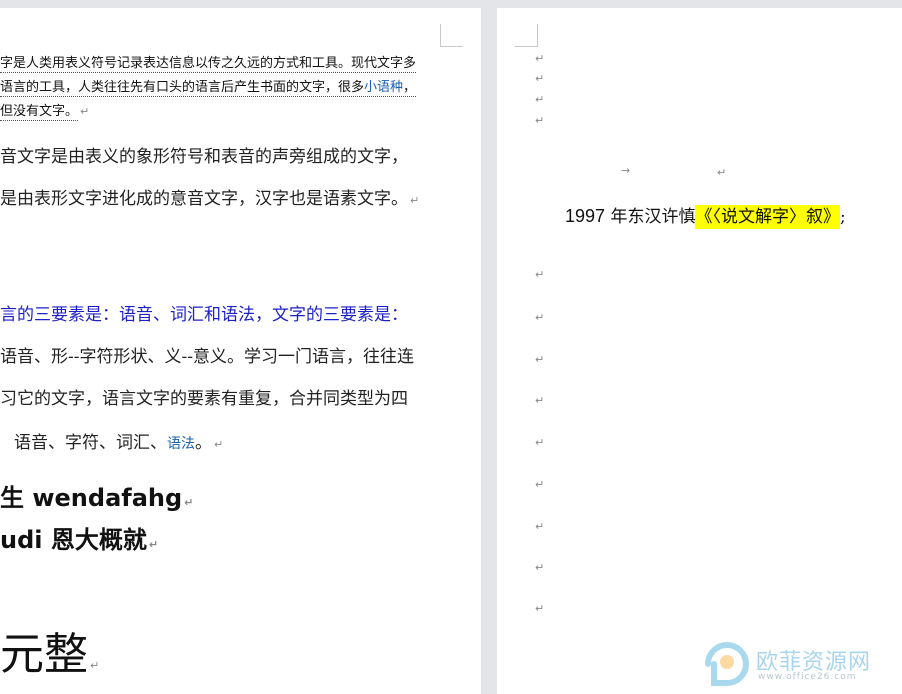 The width and height of the screenshot is (902, 694). I want to click on bold-line-2: udi 恩大概就 ↵, so click(79, 540).